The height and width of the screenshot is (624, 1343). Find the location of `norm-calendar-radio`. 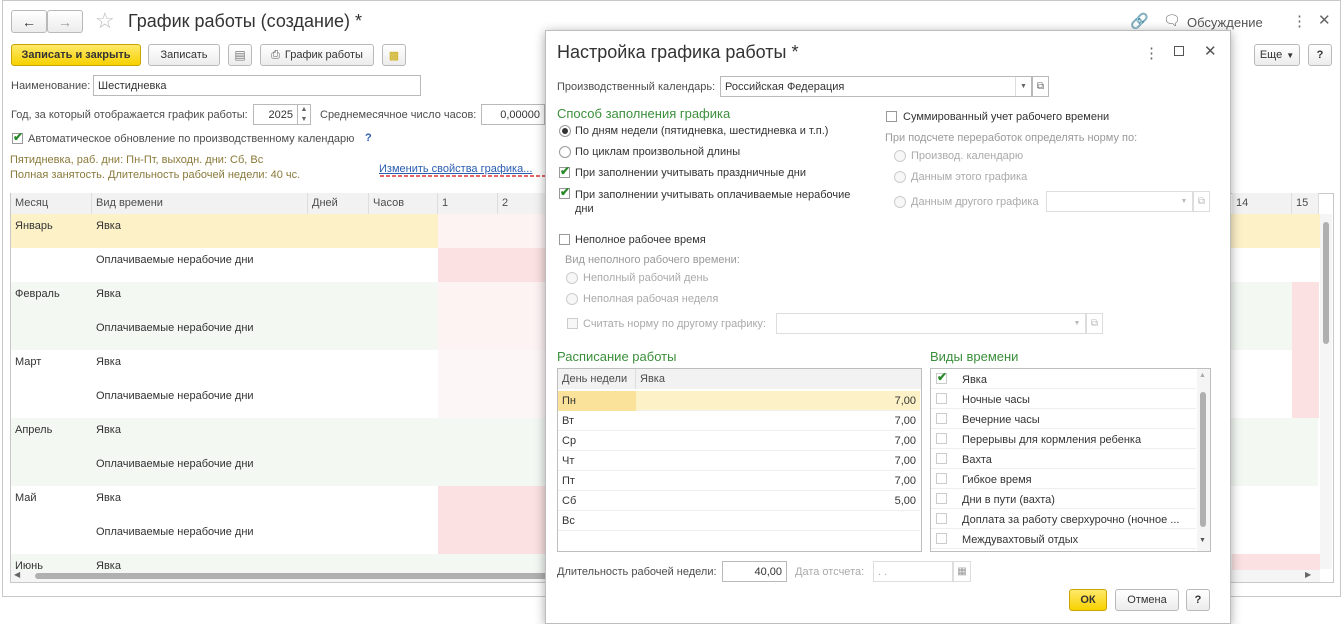

norm-calendar-radio is located at coordinates (900, 156).